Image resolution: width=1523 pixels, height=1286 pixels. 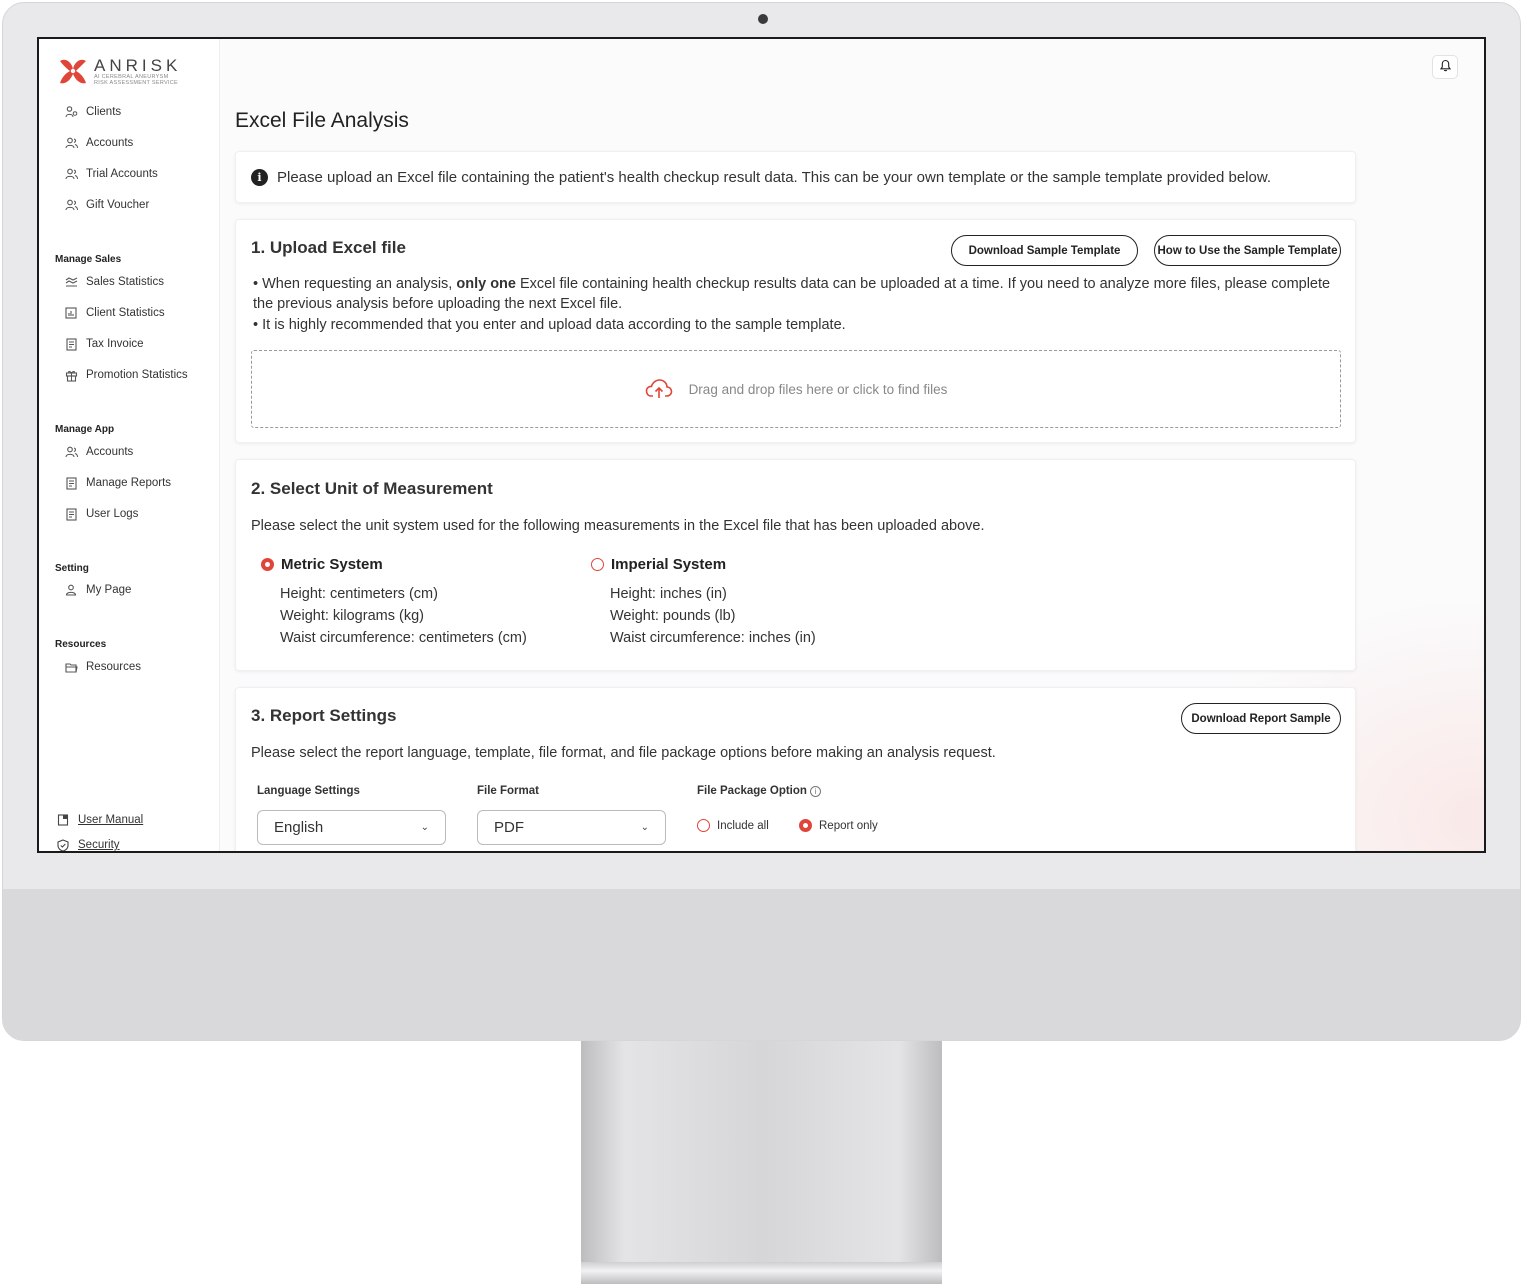 What do you see at coordinates (597, 564) in the screenshot?
I see `imperial-radio` at bounding box center [597, 564].